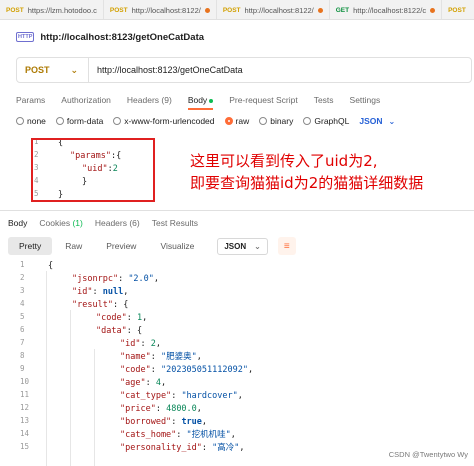 This screenshot has height=466, width=474. Describe the element at coordinates (53, 70) in the screenshot. I see `method-select: POST ⌄` at that location.